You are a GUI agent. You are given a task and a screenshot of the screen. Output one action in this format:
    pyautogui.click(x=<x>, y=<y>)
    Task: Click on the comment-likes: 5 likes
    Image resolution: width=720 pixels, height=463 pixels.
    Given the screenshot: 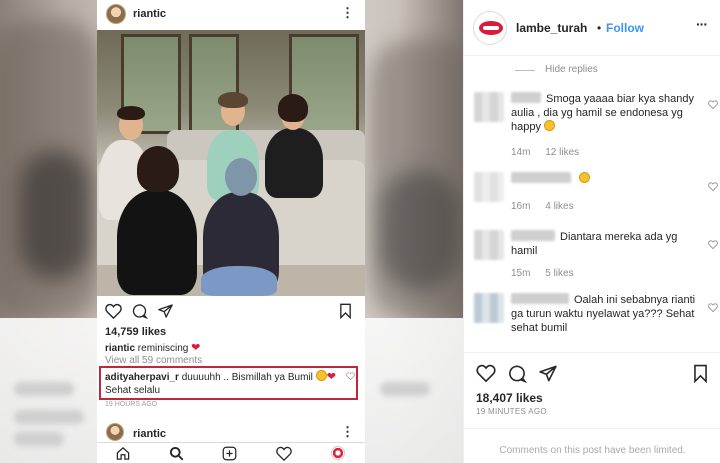 What is the action you would take?
    pyautogui.click(x=559, y=273)
    